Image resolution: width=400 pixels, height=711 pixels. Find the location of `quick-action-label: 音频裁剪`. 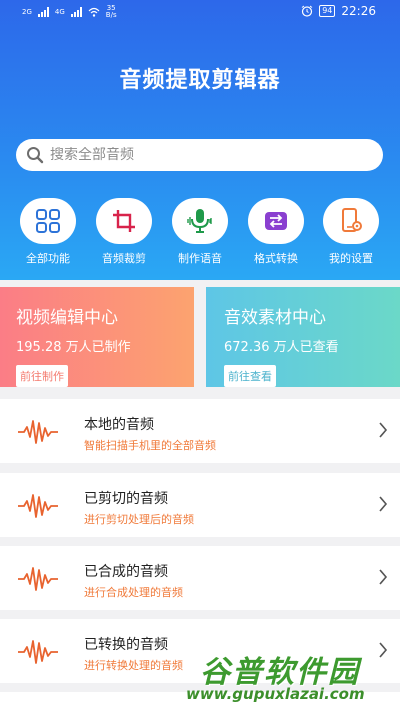

quick-action-label: 音频裁剪 is located at coordinates (124, 258).